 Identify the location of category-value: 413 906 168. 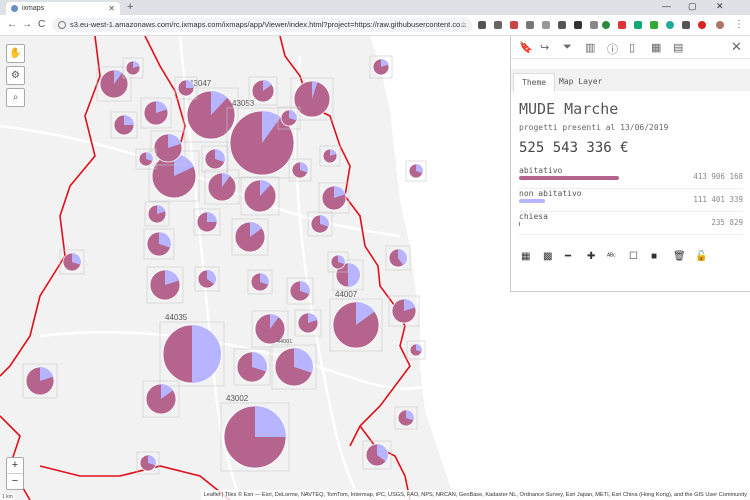
(718, 176).